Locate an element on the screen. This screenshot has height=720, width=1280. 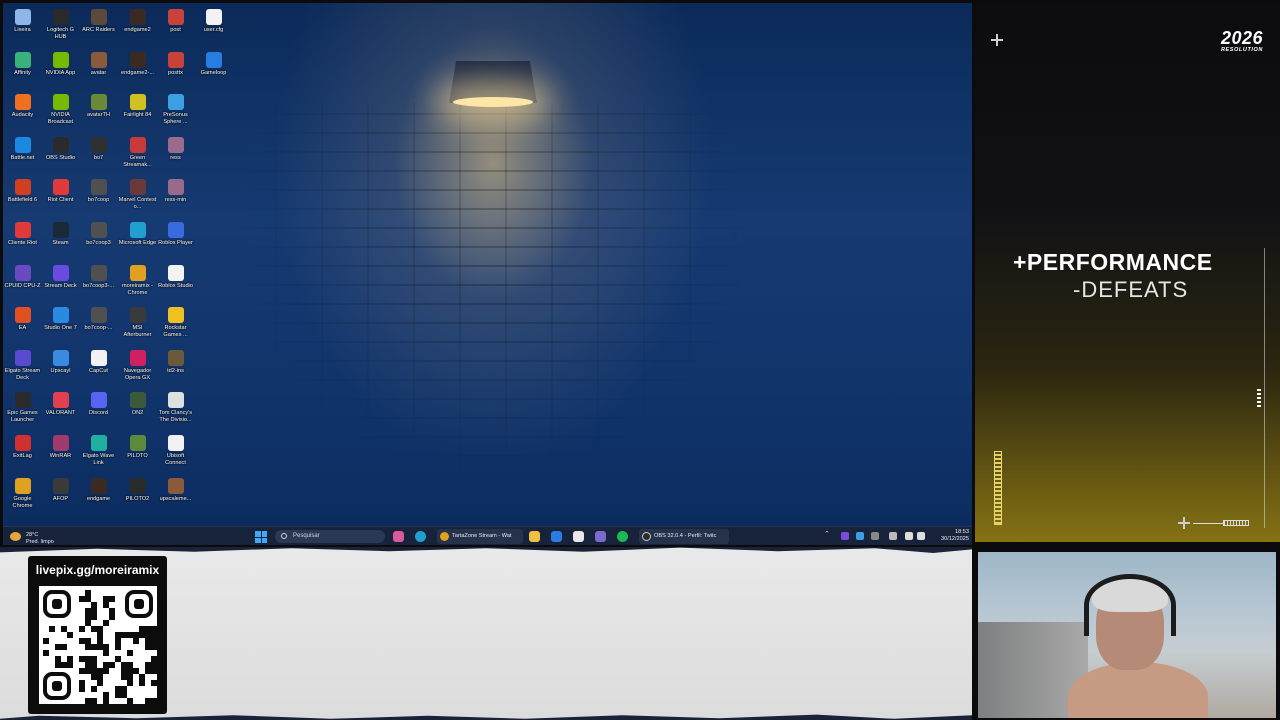
desktop-icon: posttx is located at coordinates (175, 70).